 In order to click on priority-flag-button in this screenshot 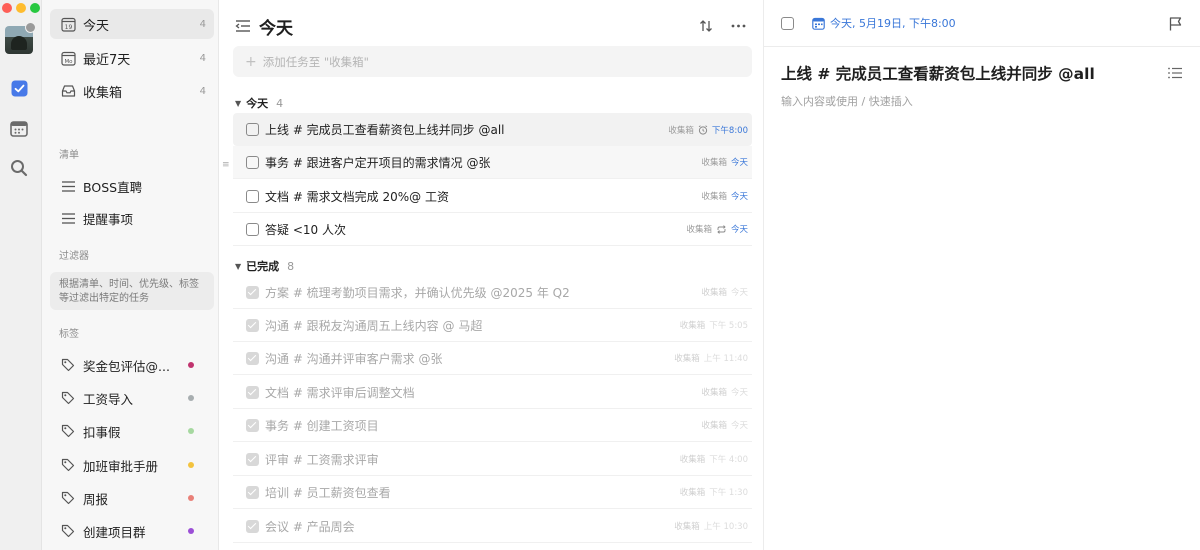, I will do `click(1175, 25)`.